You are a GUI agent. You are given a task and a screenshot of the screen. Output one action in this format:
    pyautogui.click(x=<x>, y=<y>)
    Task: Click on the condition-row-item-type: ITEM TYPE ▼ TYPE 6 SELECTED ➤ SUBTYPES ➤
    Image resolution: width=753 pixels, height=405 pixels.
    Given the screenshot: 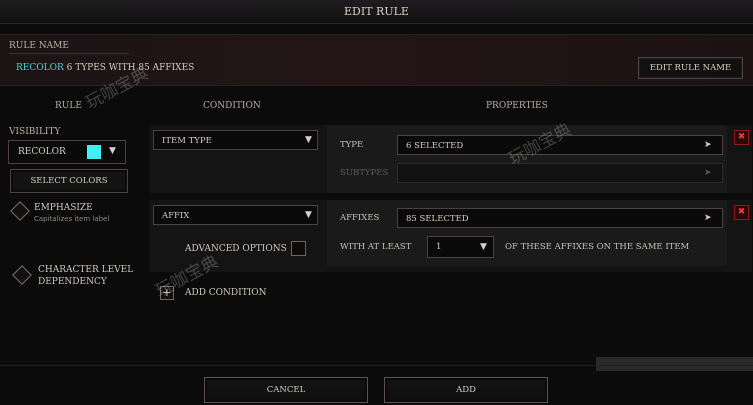 What is the action you would take?
    pyautogui.click(x=451, y=159)
    